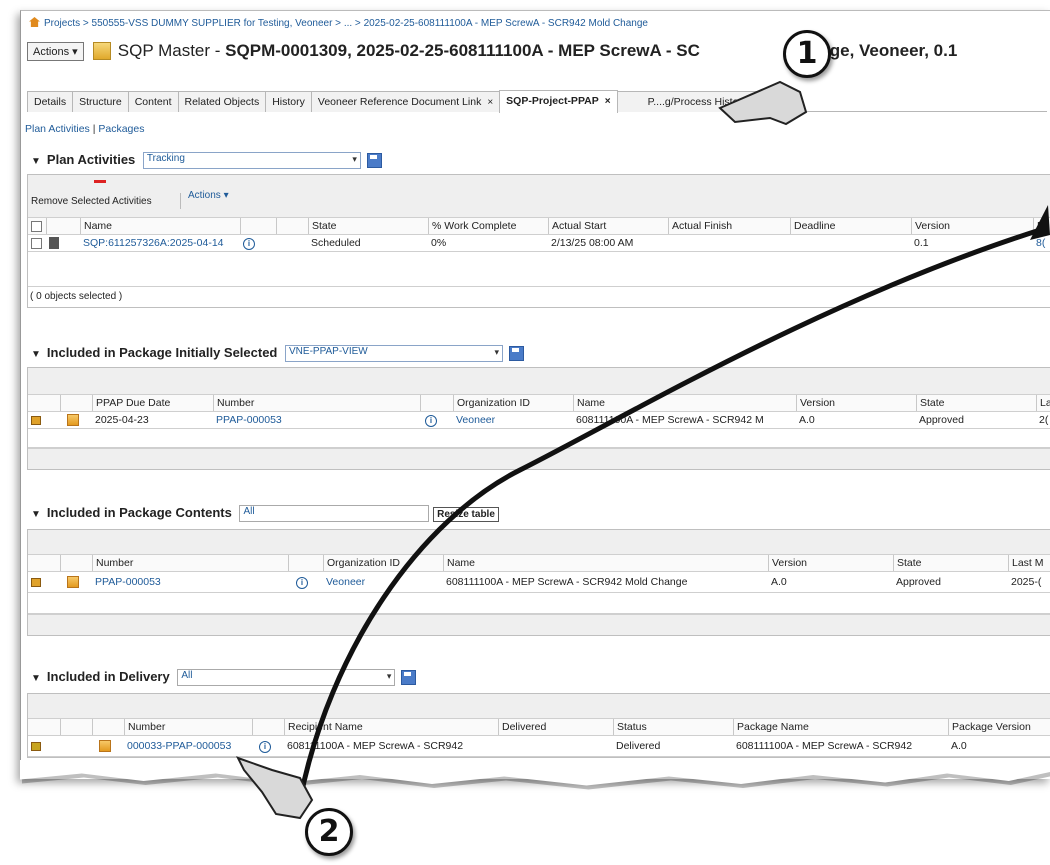 This screenshot has width=1050, height=865. Describe the element at coordinates (274, 788) in the screenshot. I see `hand-pointer-2-icon` at that location.